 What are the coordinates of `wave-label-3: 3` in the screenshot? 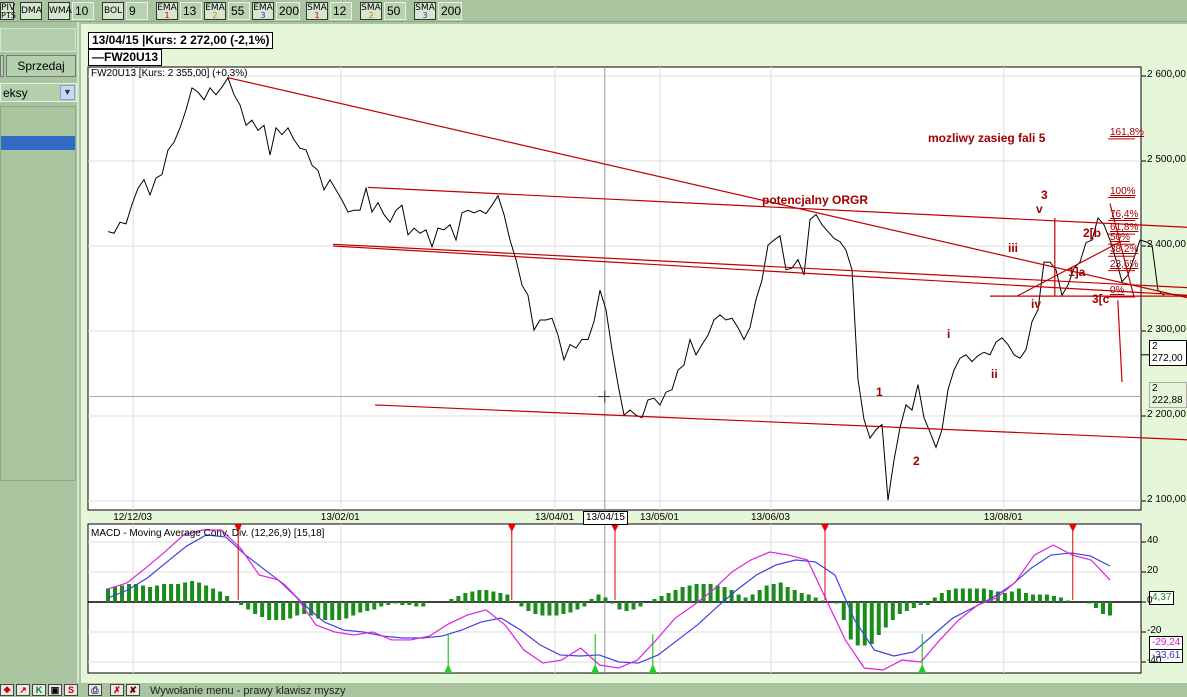 It's located at (1044, 195).